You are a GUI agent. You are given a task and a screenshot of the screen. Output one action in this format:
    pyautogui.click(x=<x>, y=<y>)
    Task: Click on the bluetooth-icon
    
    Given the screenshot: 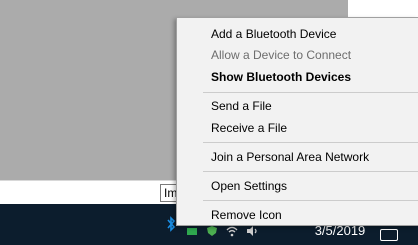 What is the action you would take?
    pyautogui.click(x=171, y=224)
    